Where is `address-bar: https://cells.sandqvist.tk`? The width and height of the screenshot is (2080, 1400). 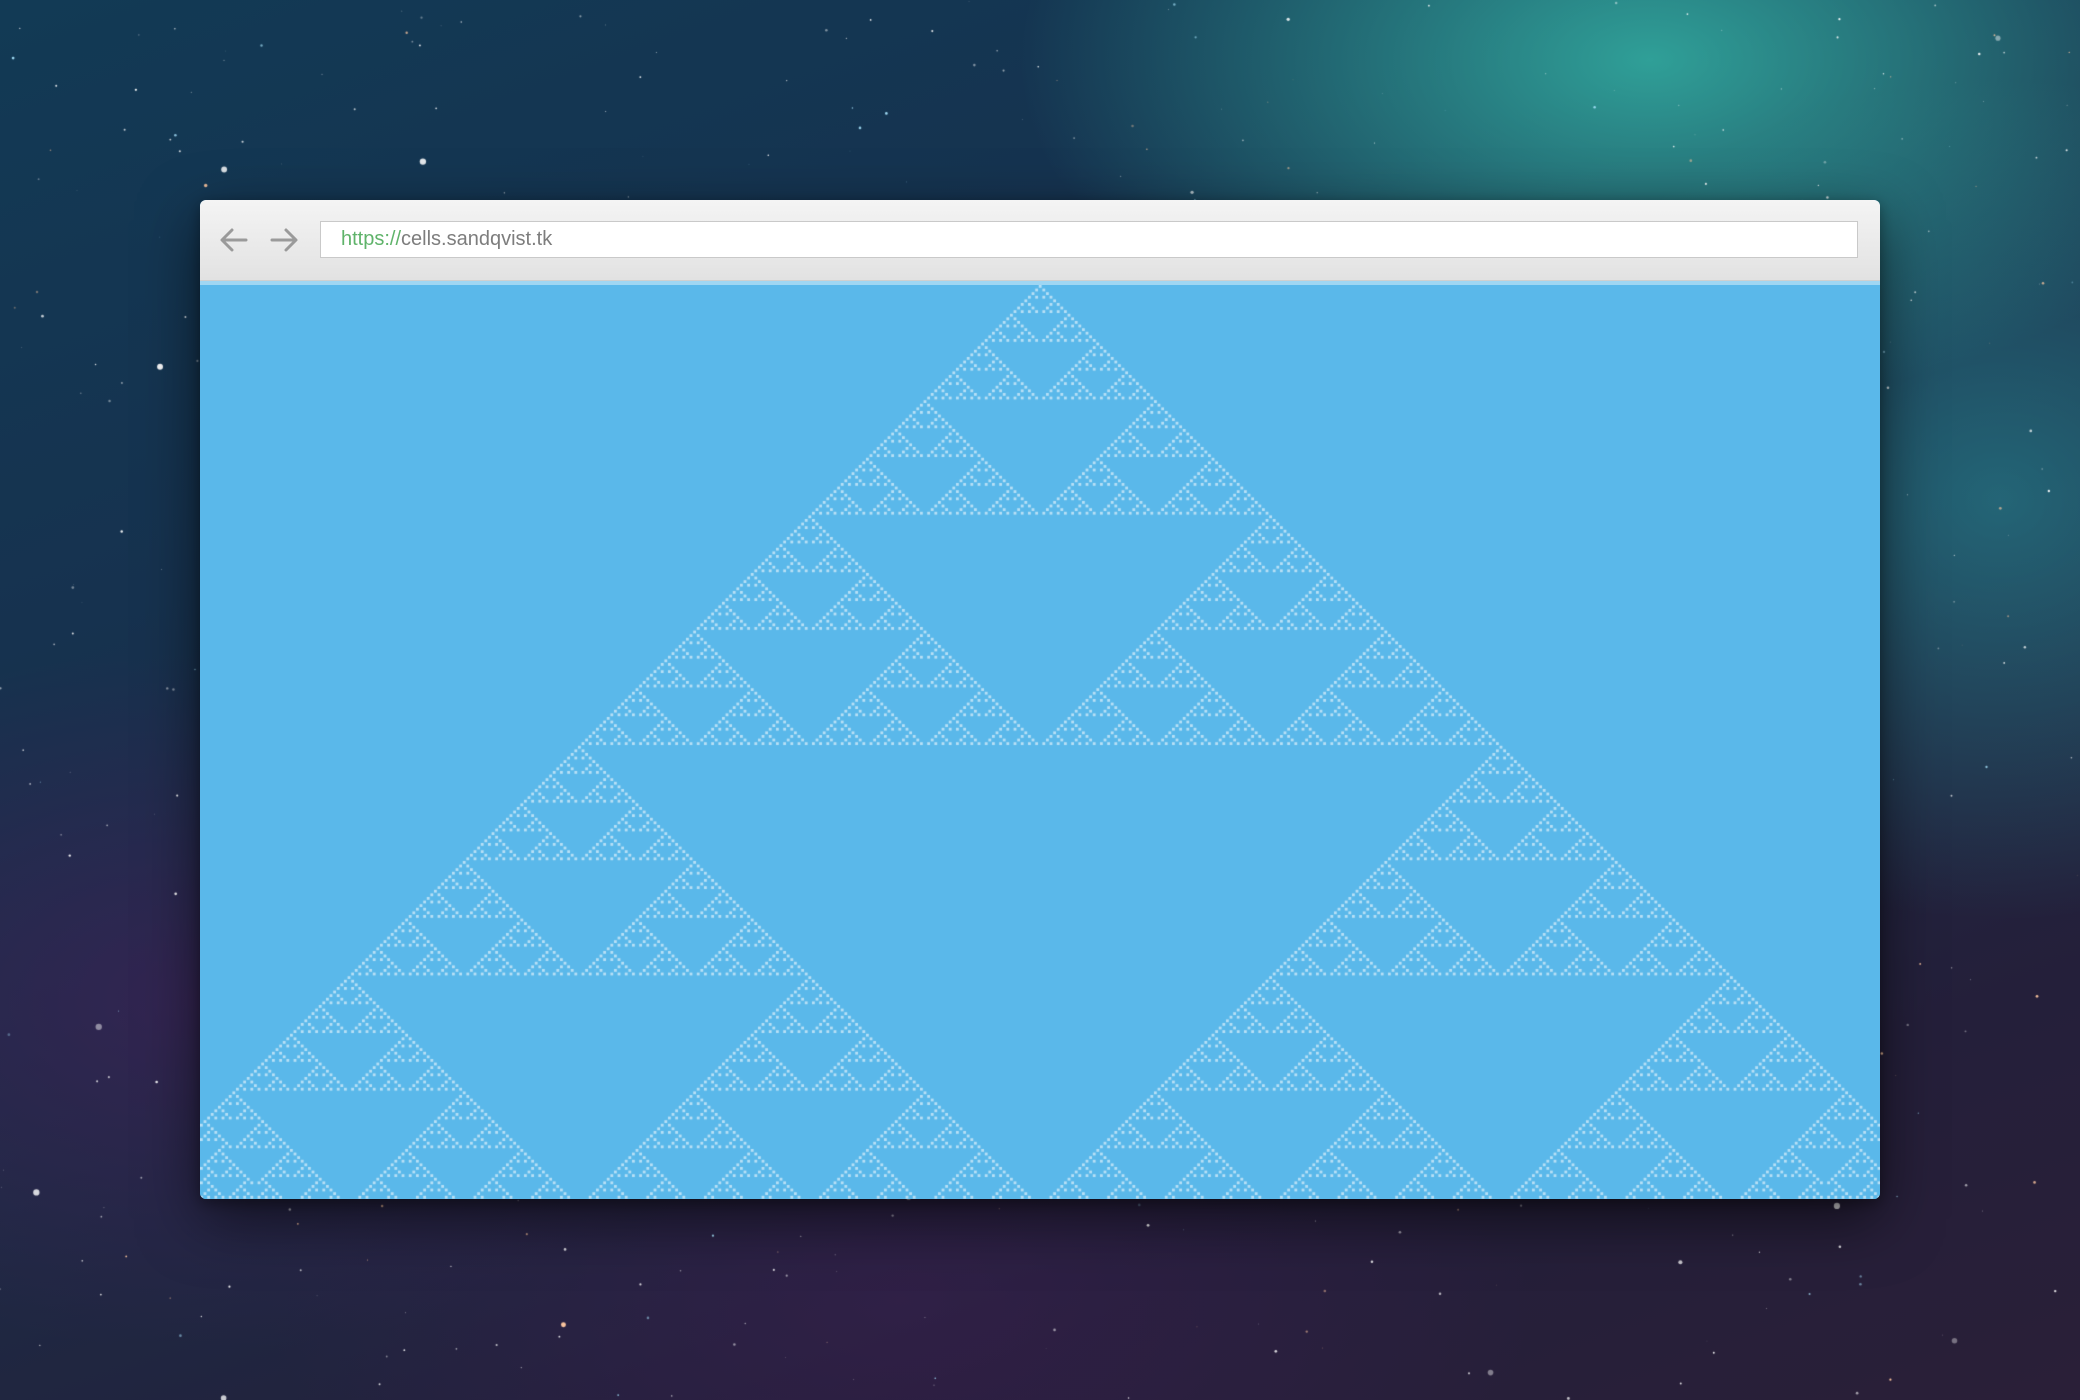 address-bar: https://cells.sandqvist.tk is located at coordinates (1089, 239).